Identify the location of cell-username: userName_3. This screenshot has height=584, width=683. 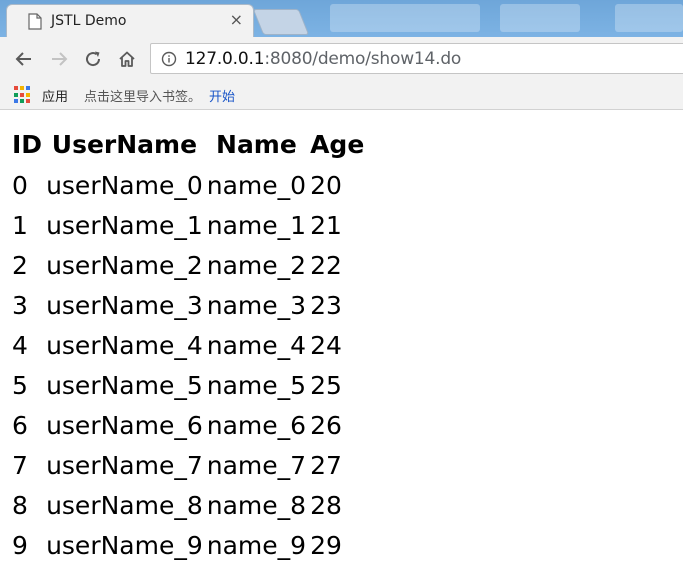
(124, 305).